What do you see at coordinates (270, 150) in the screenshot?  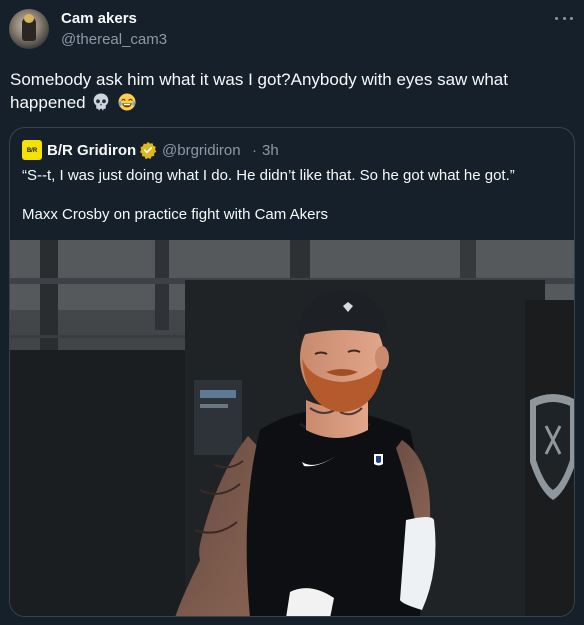 I see `quoted-timestamp: 3h` at bounding box center [270, 150].